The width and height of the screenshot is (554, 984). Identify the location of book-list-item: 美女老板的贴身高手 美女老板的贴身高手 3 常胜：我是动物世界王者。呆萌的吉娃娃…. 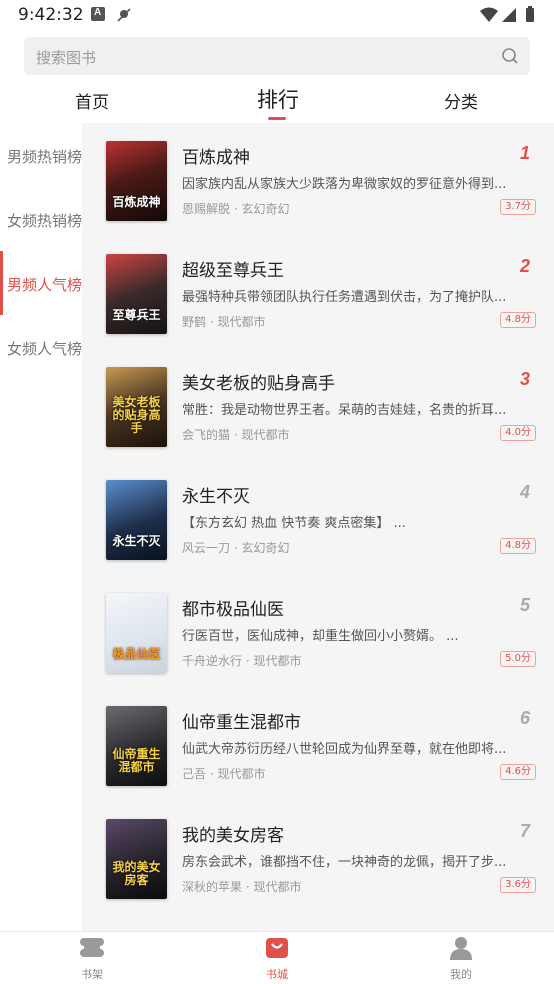
(318, 405).